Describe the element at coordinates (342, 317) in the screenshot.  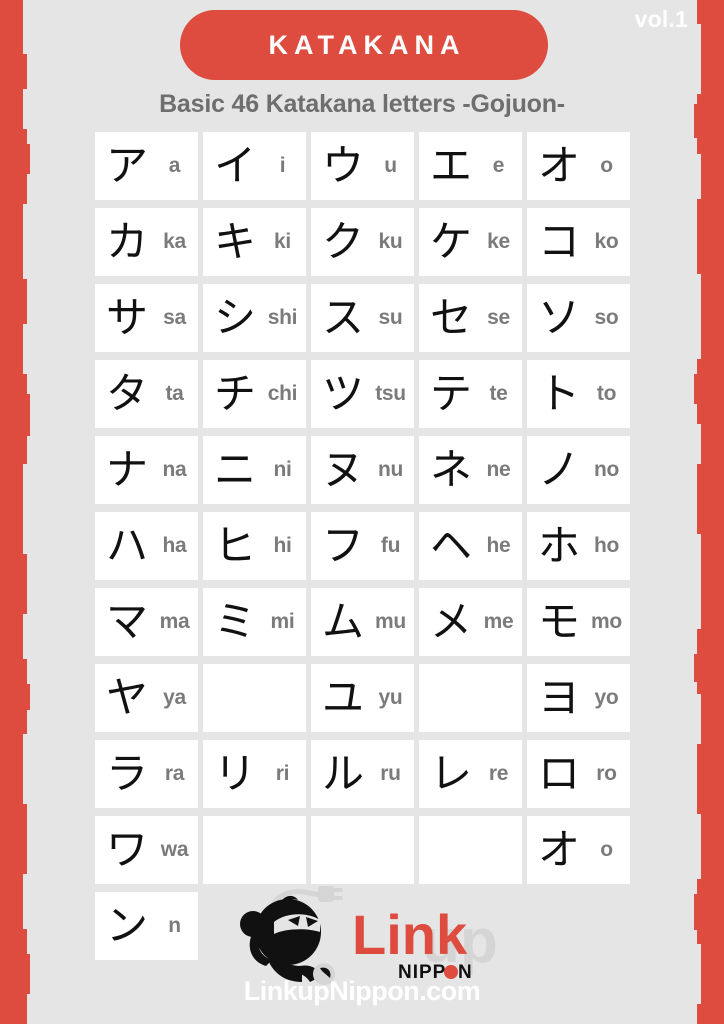
I see `katakana-character: ス` at that location.